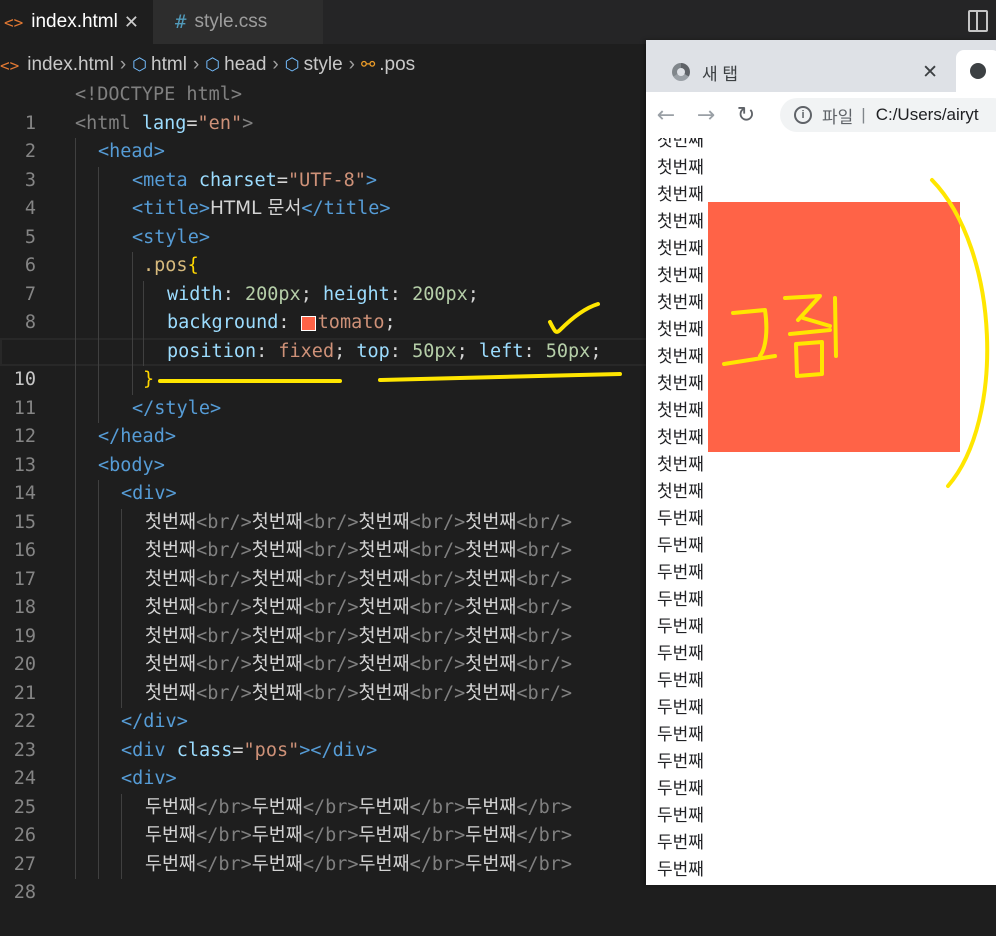 Image resolution: width=996 pixels, height=936 pixels. Describe the element at coordinates (746, 115) in the screenshot. I see `reload-icon: ↻` at that location.